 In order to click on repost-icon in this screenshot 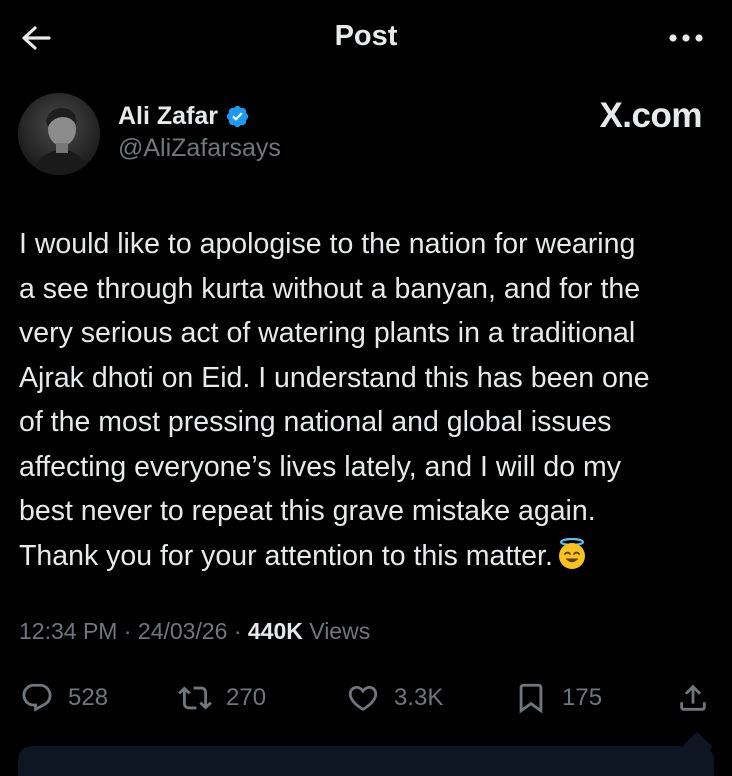, I will do `click(195, 698)`.